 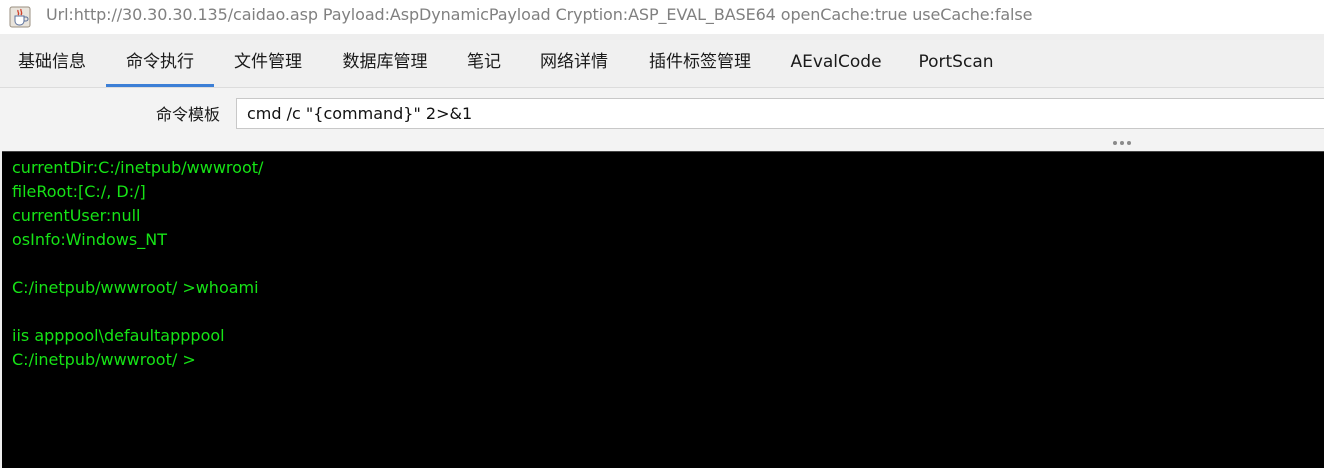 What do you see at coordinates (20, 17) in the screenshot?
I see `java-cup-icon` at bounding box center [20, 17].